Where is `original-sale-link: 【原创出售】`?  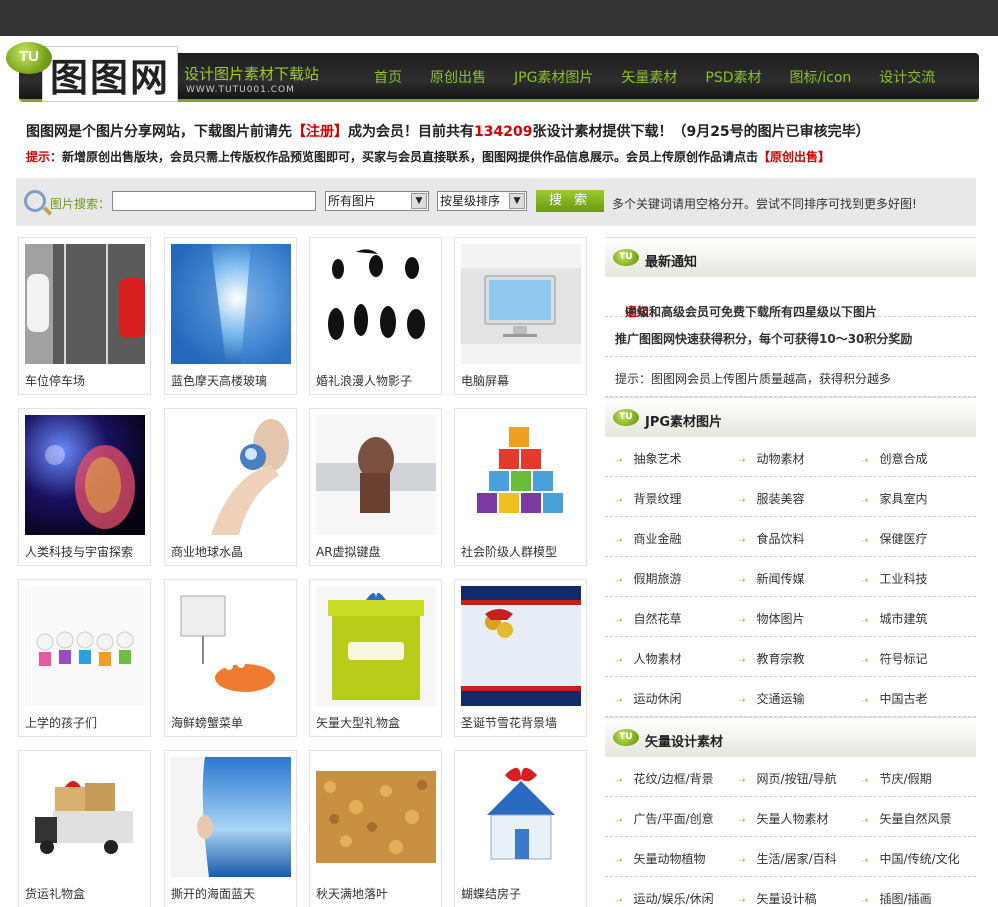
original-sale-link: 【原创出售】 is located at coordinates (794, 157).